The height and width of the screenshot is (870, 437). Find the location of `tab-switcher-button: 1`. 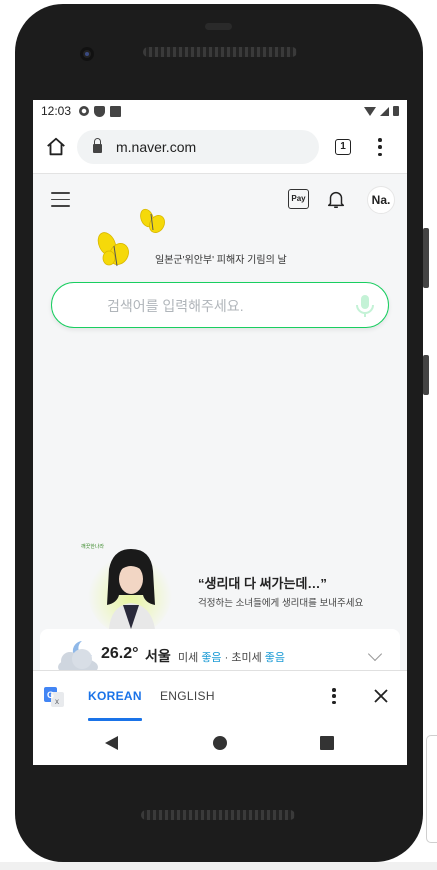

tab-switcher-button: 1 is located at coordinates (343, 147).